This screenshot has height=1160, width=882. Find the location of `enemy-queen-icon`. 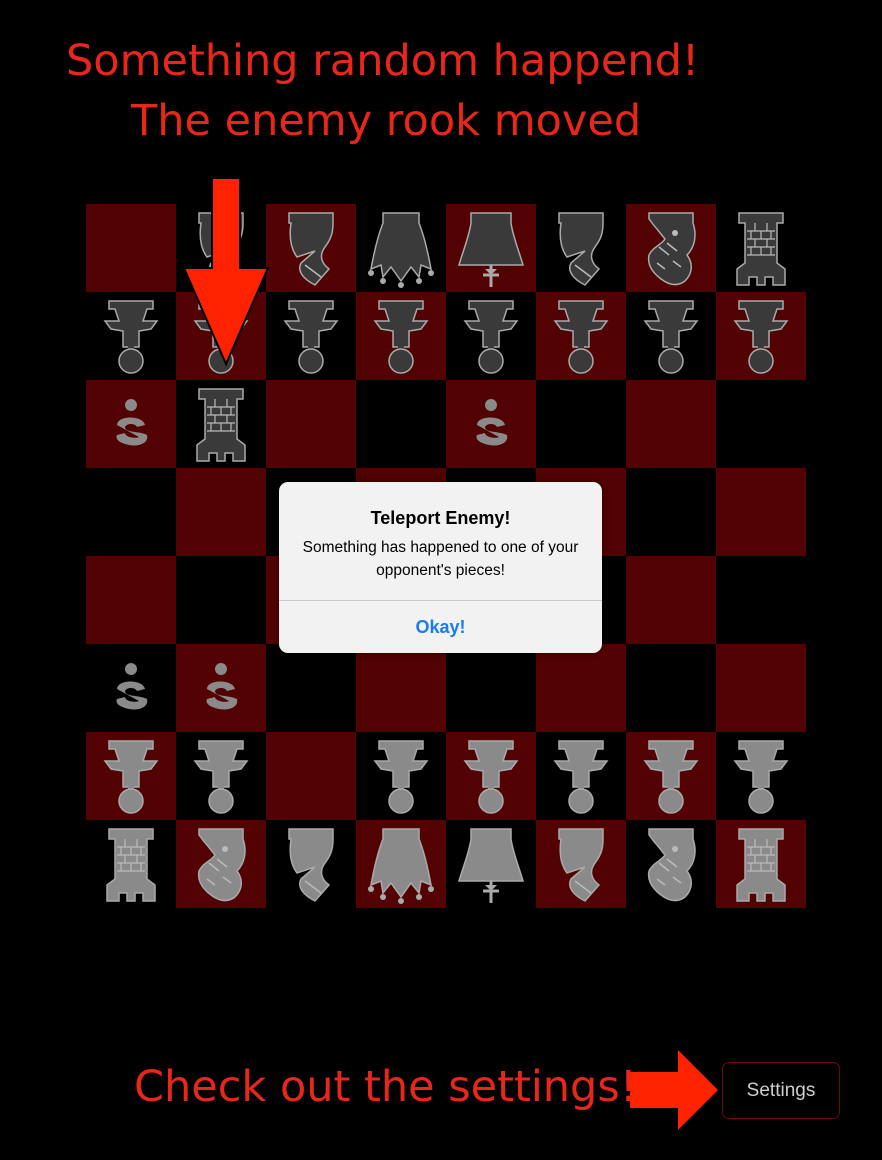

enemy-queen-icon is located at coordinates (401, 248).